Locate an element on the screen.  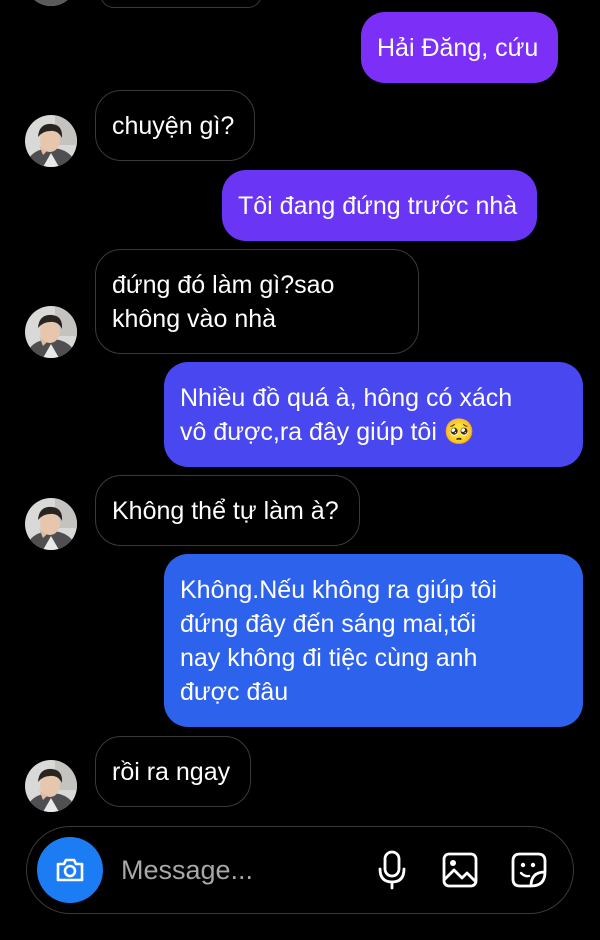
sticker-icon is located at coordinates (529, 870).